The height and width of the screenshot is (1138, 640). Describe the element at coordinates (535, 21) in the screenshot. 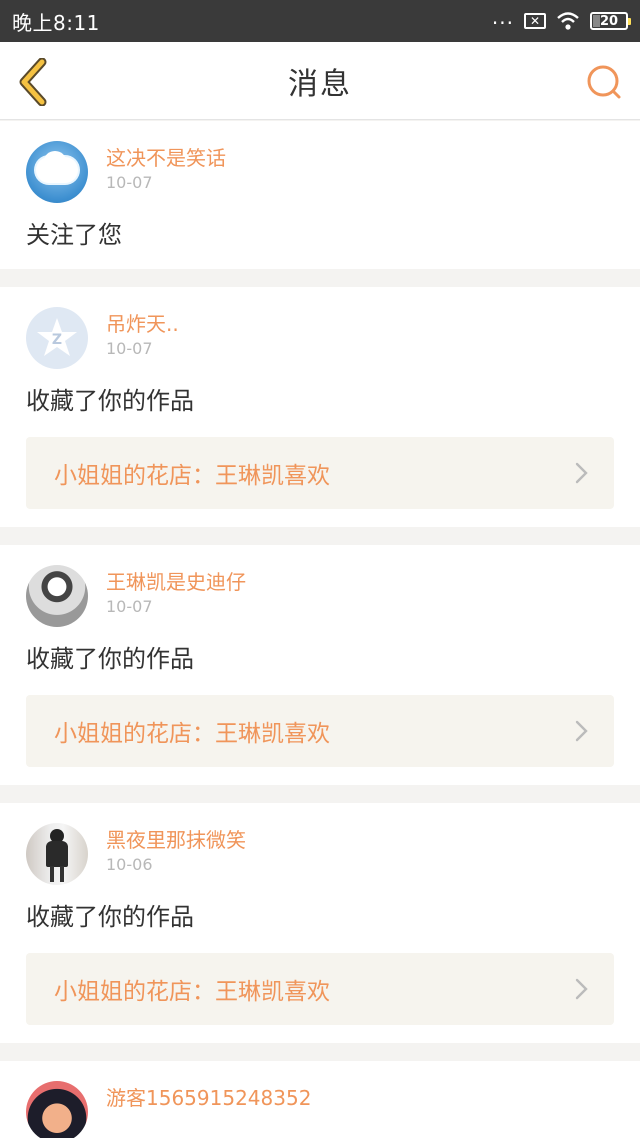

I see `sim-icon: ✕` at that location.